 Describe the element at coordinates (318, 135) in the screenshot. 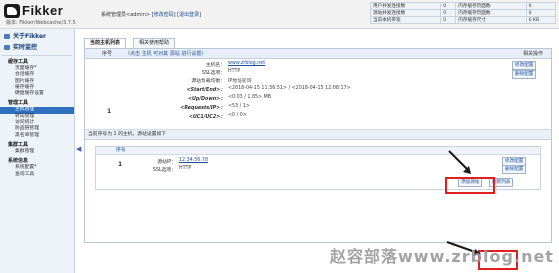

I see `source-note: 当前序号为 1 的主机，源站设置如下` at that location.